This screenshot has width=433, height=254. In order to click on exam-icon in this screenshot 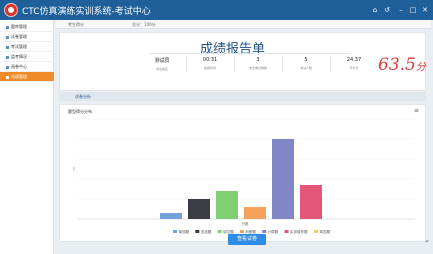, I will do `click(7, 47)`.